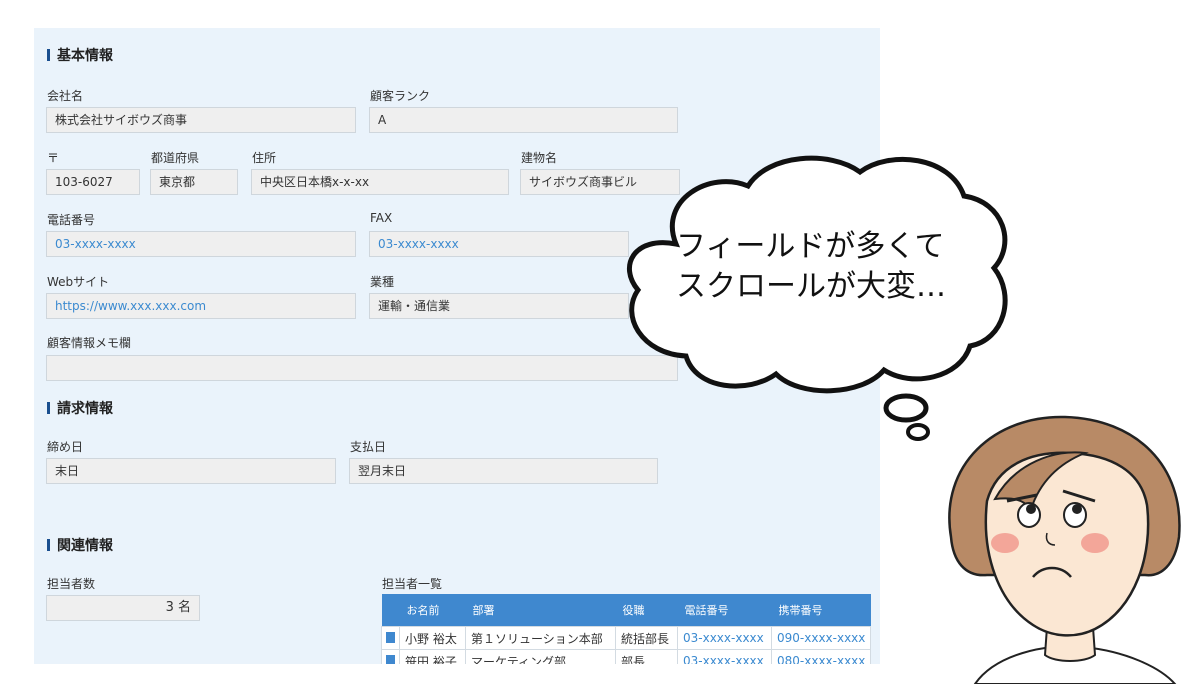  I want to click on fax-field: 03-xxxx-xxxx, so click(499, 244).